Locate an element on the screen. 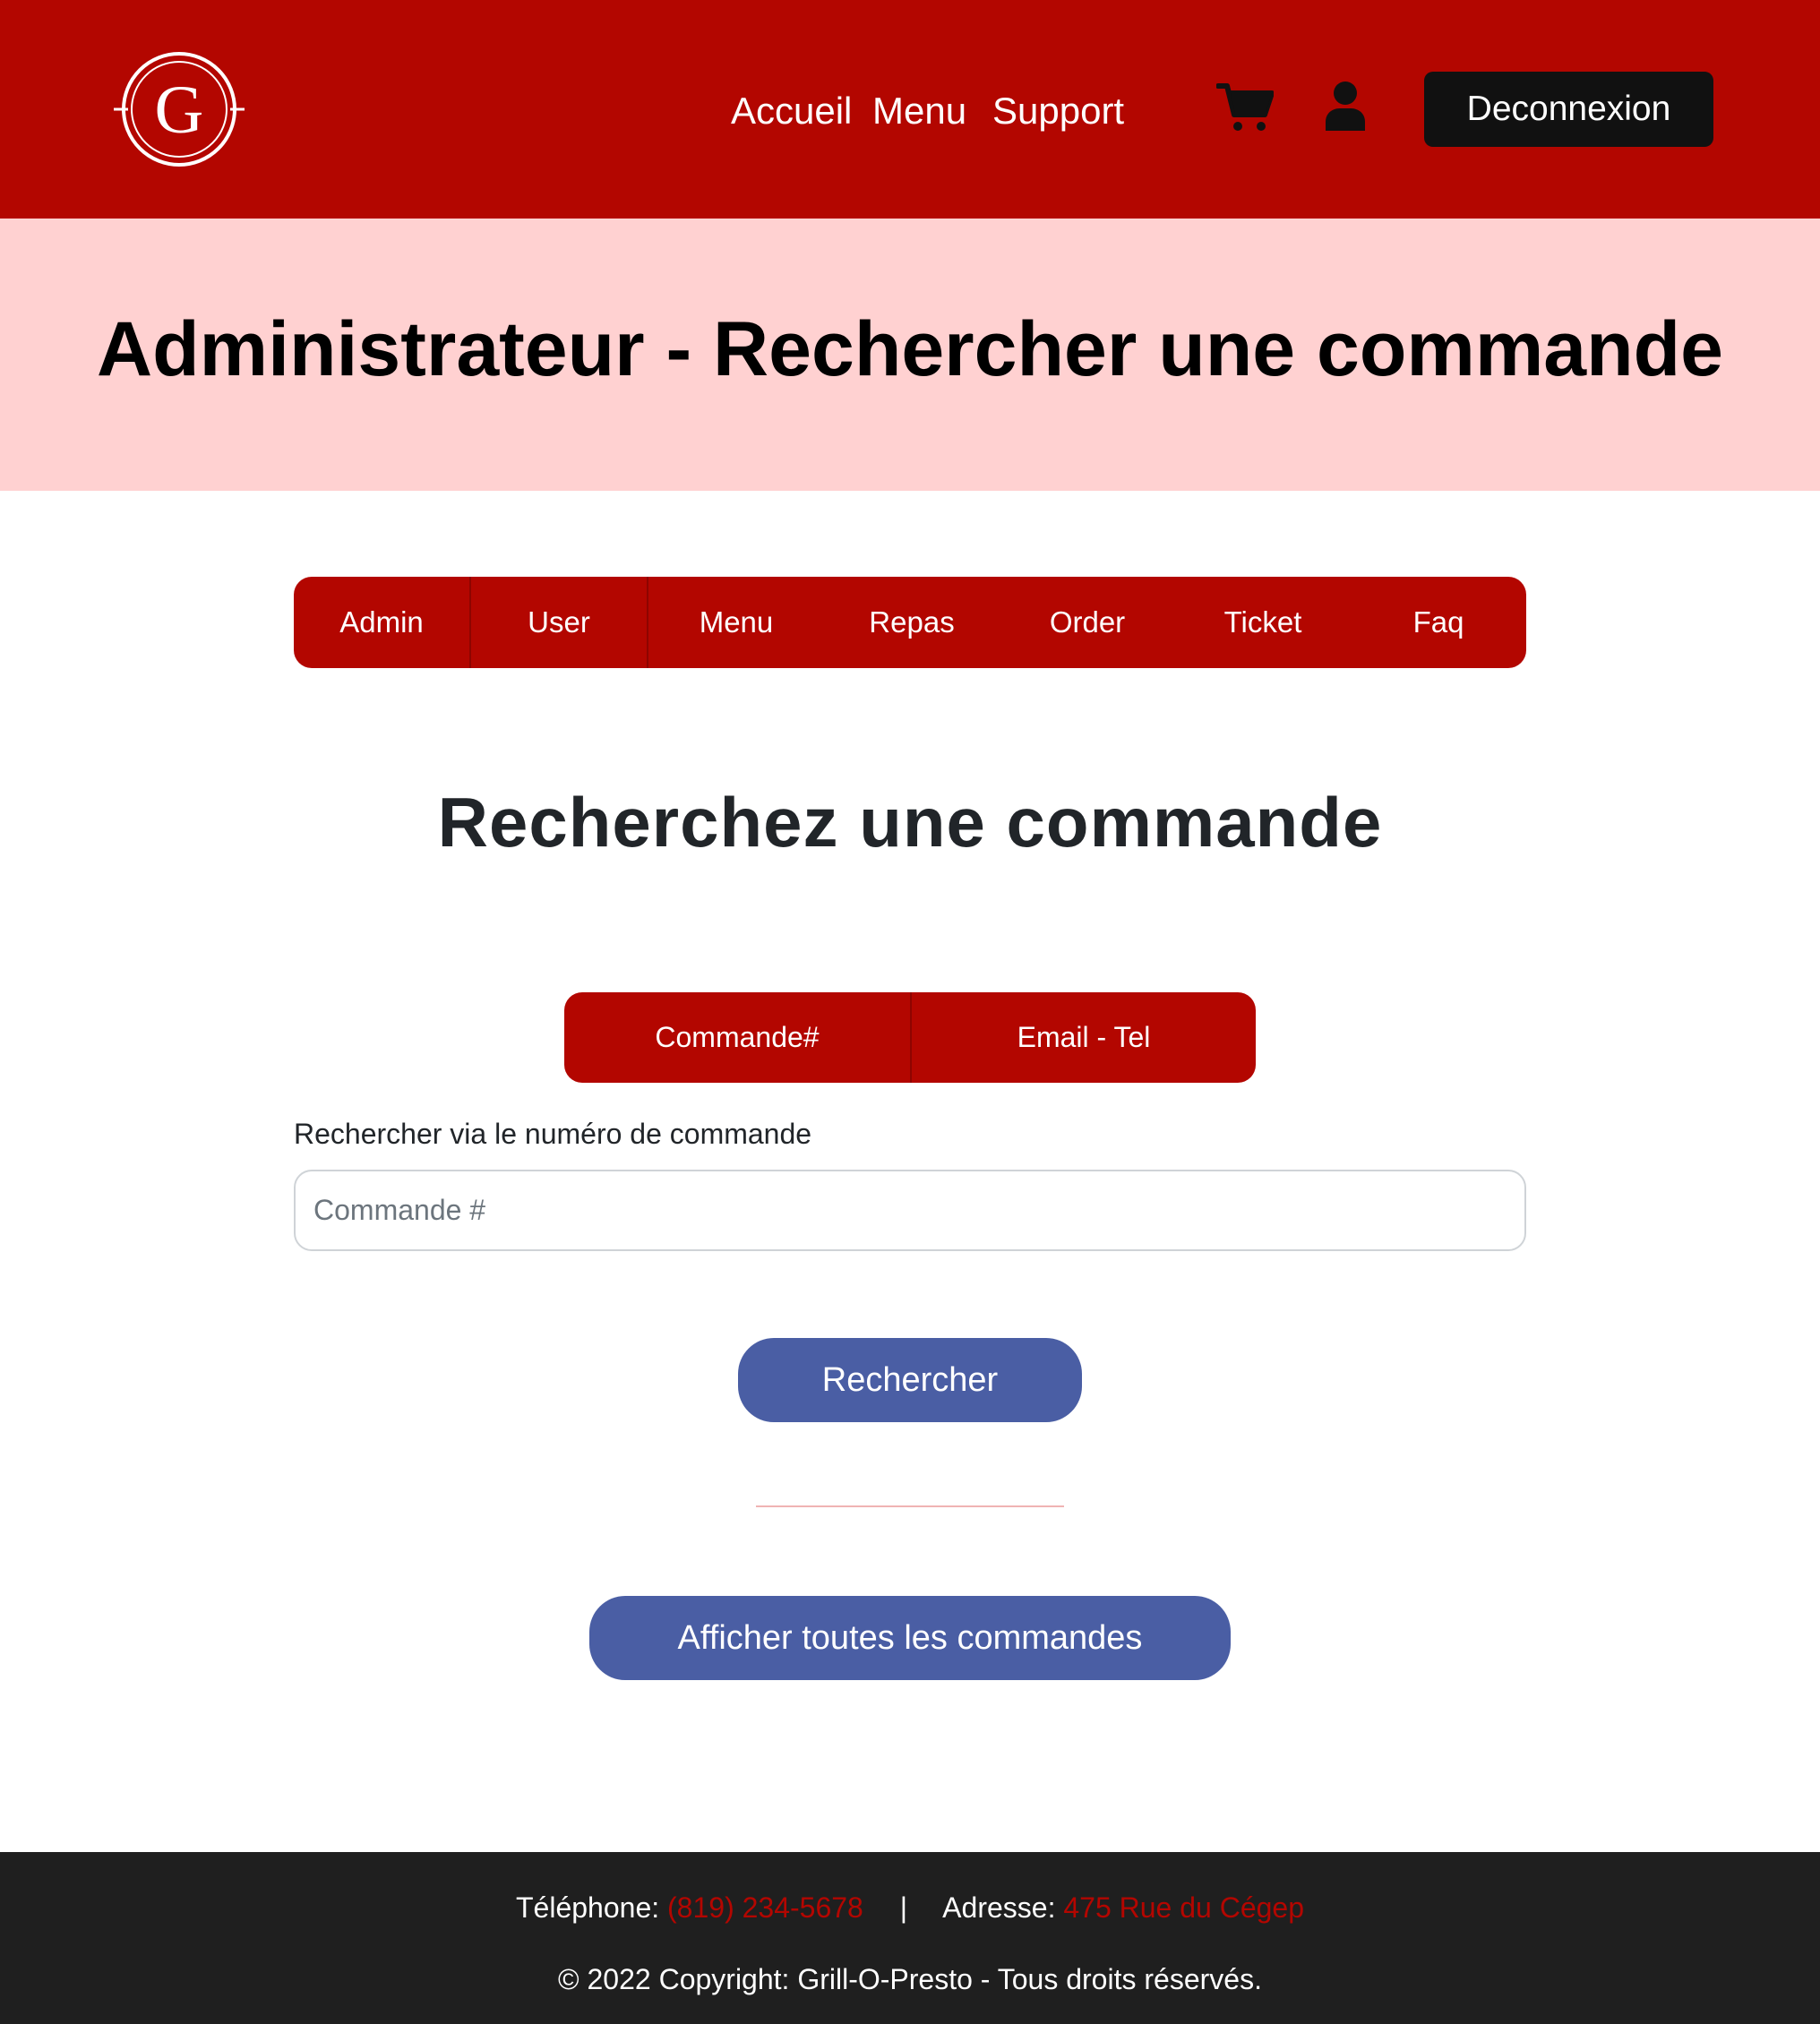  nav-accueil: Accueil is located at coordinates (791, 111).